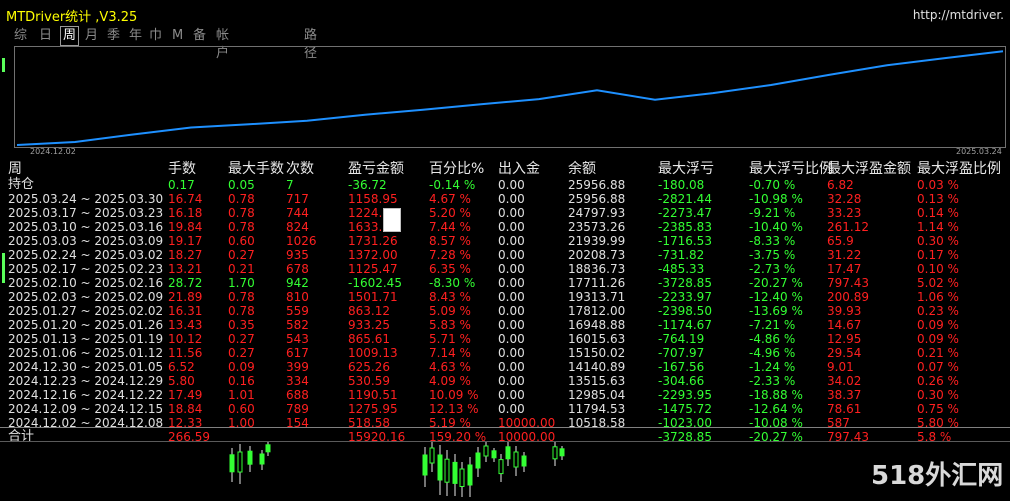 The height and width of the screenshot is (501, 1010). I want to click on col-header-week: 周, so click(15, 169).